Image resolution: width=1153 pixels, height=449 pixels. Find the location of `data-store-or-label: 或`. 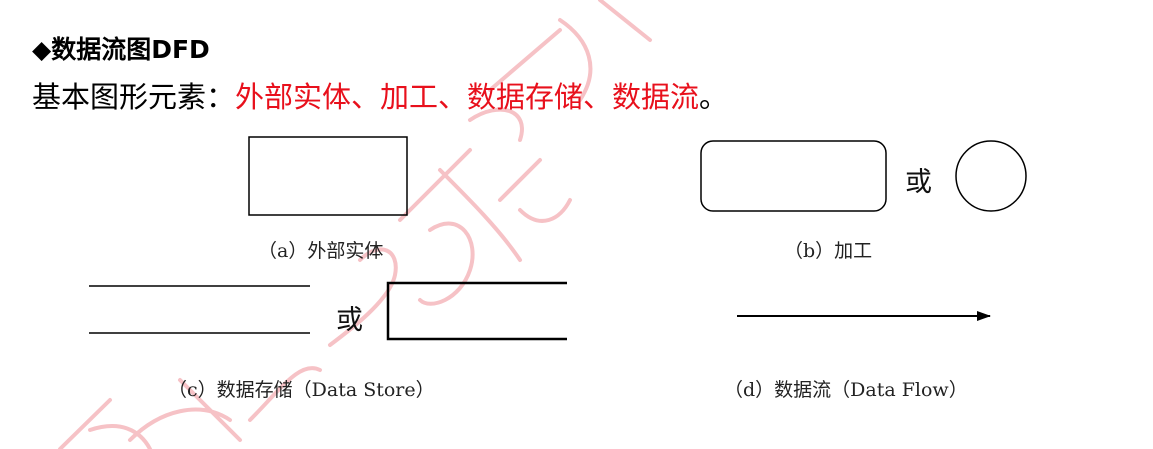

data-store-or-label: 或 is located at coordinates (349, 320).